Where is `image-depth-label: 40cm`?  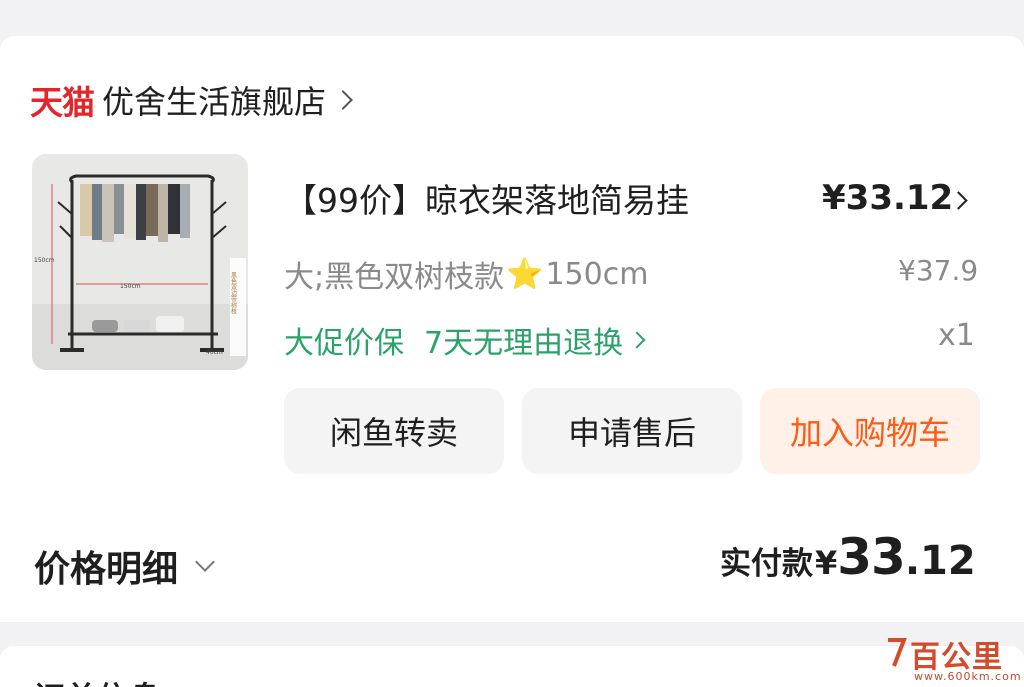
image-depth-label: 40cm is located at coordinates (214, 352).